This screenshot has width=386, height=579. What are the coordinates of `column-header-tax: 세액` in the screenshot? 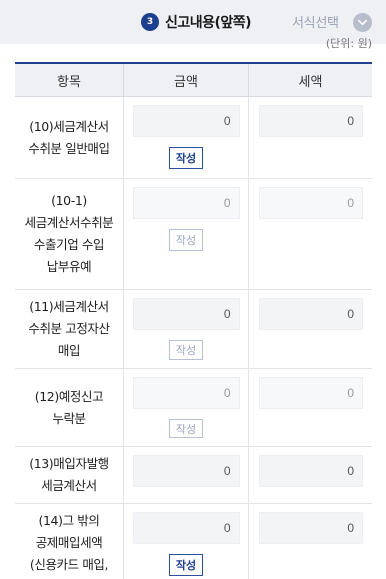 It's located at (310, 80).